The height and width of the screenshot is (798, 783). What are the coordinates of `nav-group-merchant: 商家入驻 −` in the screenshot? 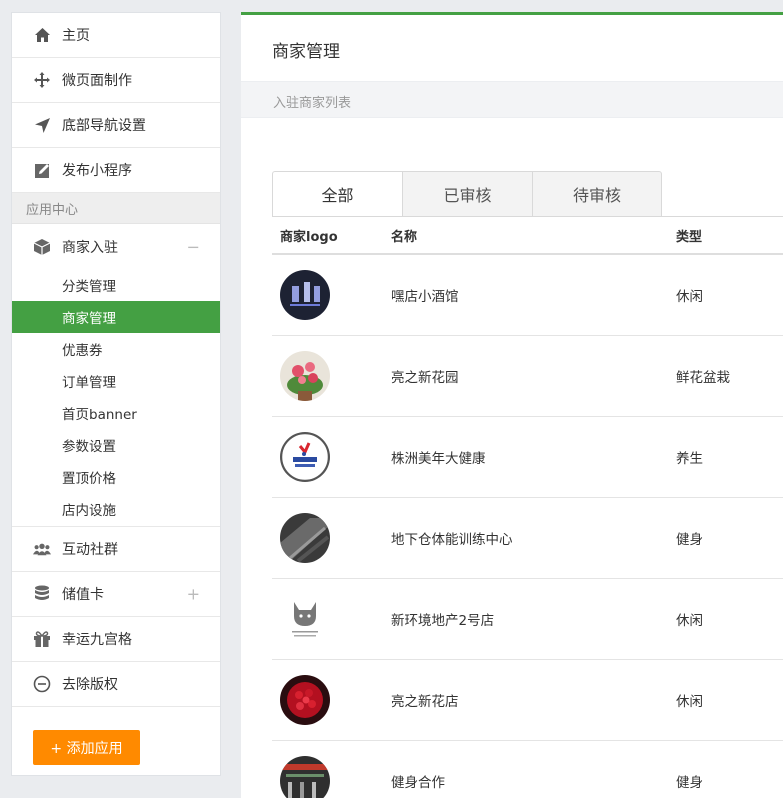 It's located at (116, 246).